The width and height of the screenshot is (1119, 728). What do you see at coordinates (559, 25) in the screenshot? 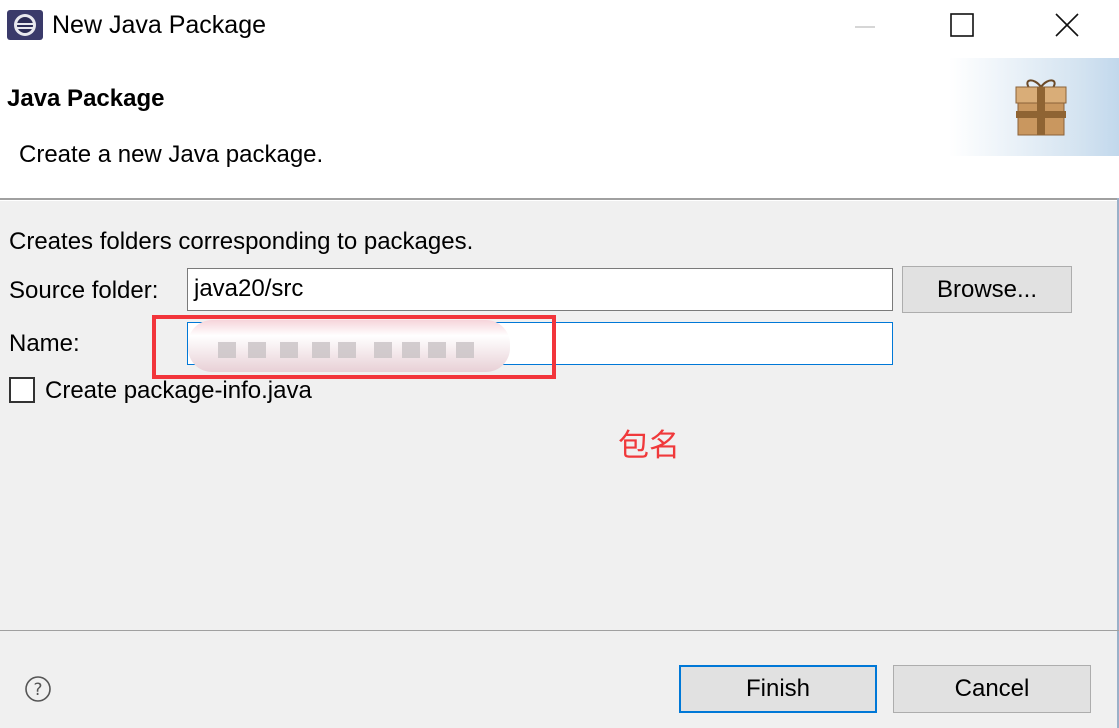
I see `title-bar: New Java Package` at bounding box center [559, 25].